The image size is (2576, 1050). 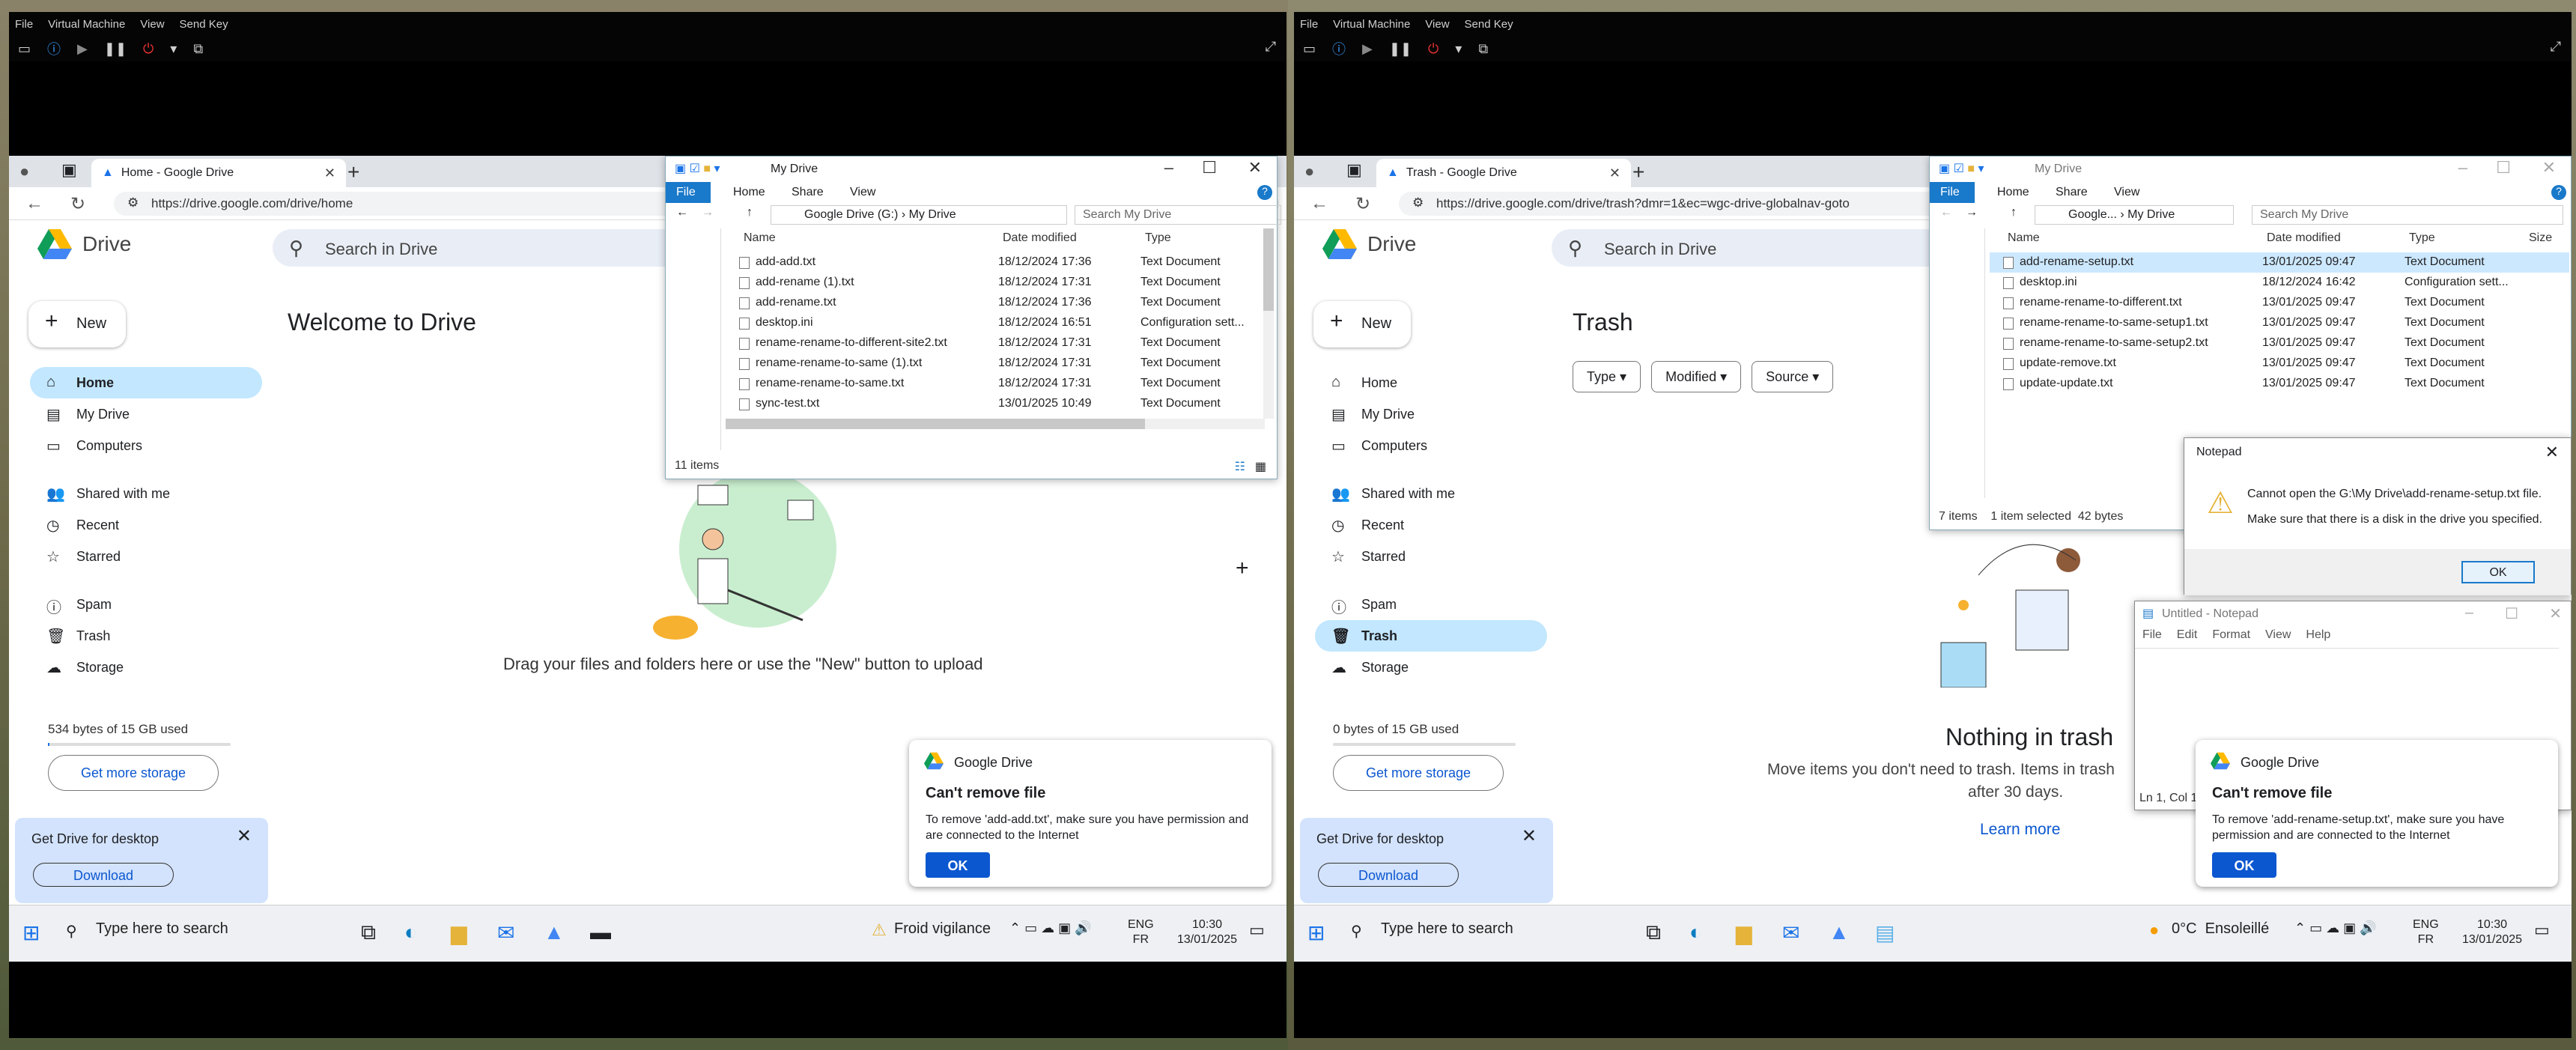 I want to click on tiles-view-icon: ▦, so click(x=1260, y=466).